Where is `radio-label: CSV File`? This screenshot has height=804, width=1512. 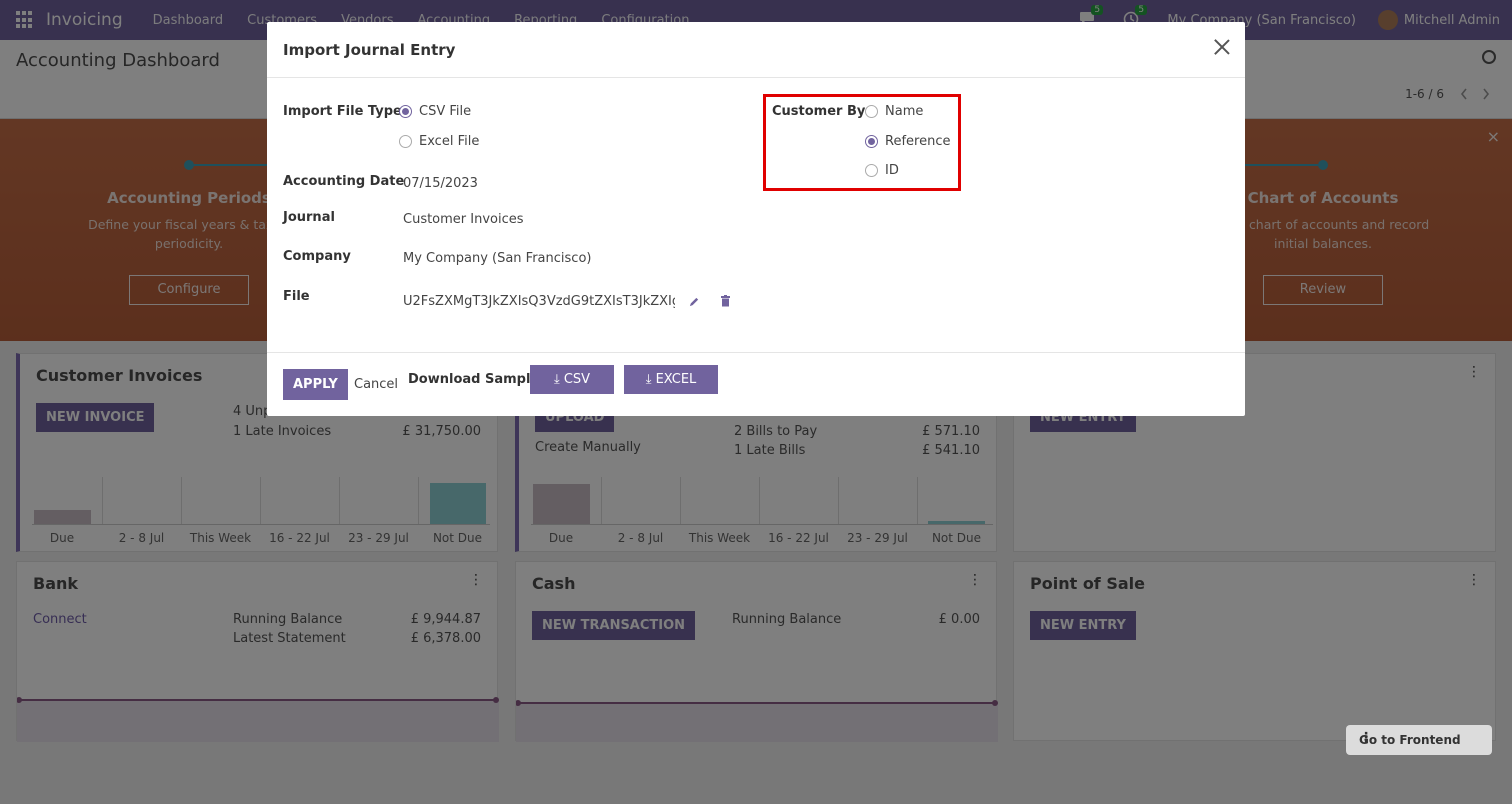 radio-label: CSV File is located at coordinates (445, 111).